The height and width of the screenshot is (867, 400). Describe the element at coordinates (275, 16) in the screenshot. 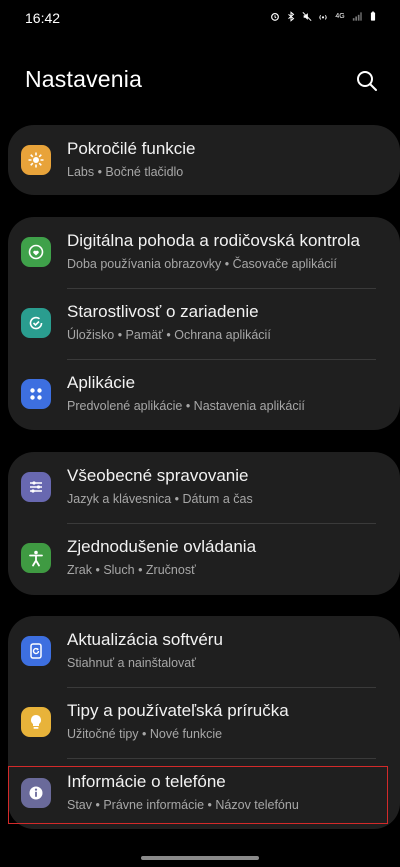

I see `alarm-icon` at that location.